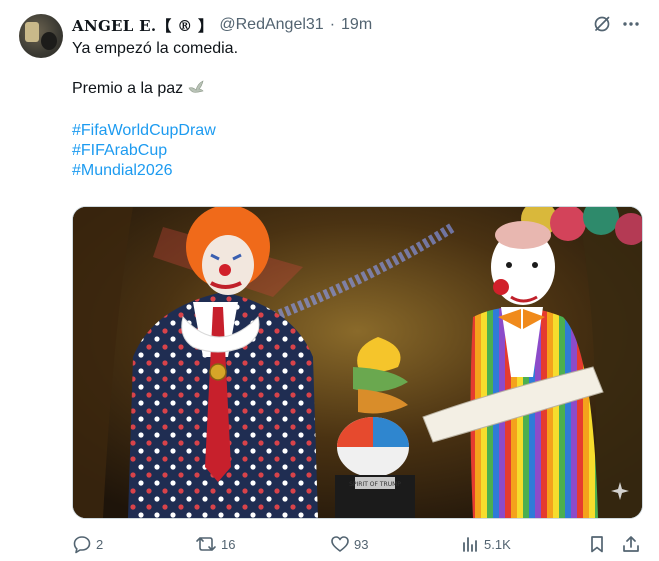 The image size is (659, 561). Describe the element at coordinates (352, 131) in the screenshot. I see `hashtag-fifaworldcupdraw: #FifaWorldCupDraw` at that location.